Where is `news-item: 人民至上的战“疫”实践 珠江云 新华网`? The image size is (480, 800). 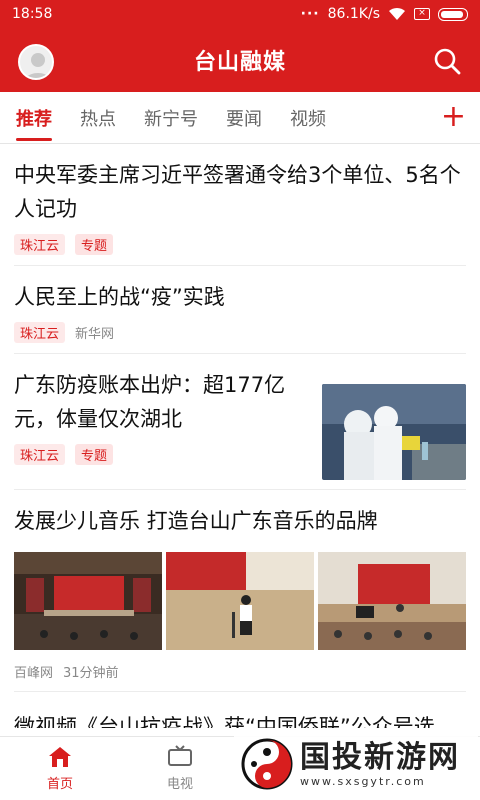
news-item: 人民至上的战“疫”实践 珠江云 新华网 is located at coordinates (240, 310).